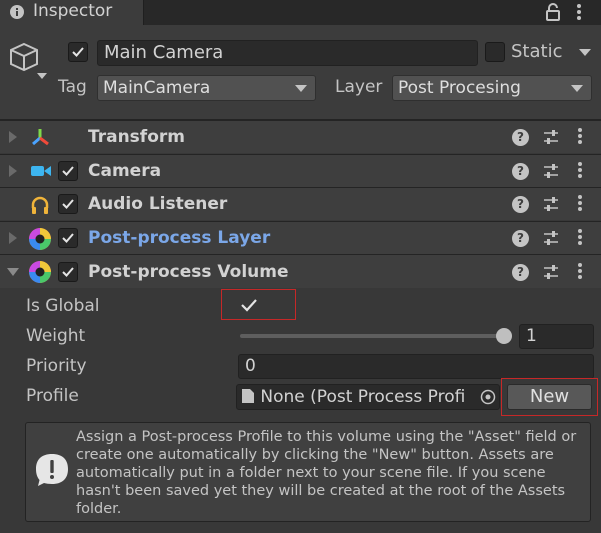 The width and height of the screenshot is (601, 533). What do you see at coordinates (136, 137) in the screenshot?
I see `component-label: Transform` at bounding box center [136, 137].